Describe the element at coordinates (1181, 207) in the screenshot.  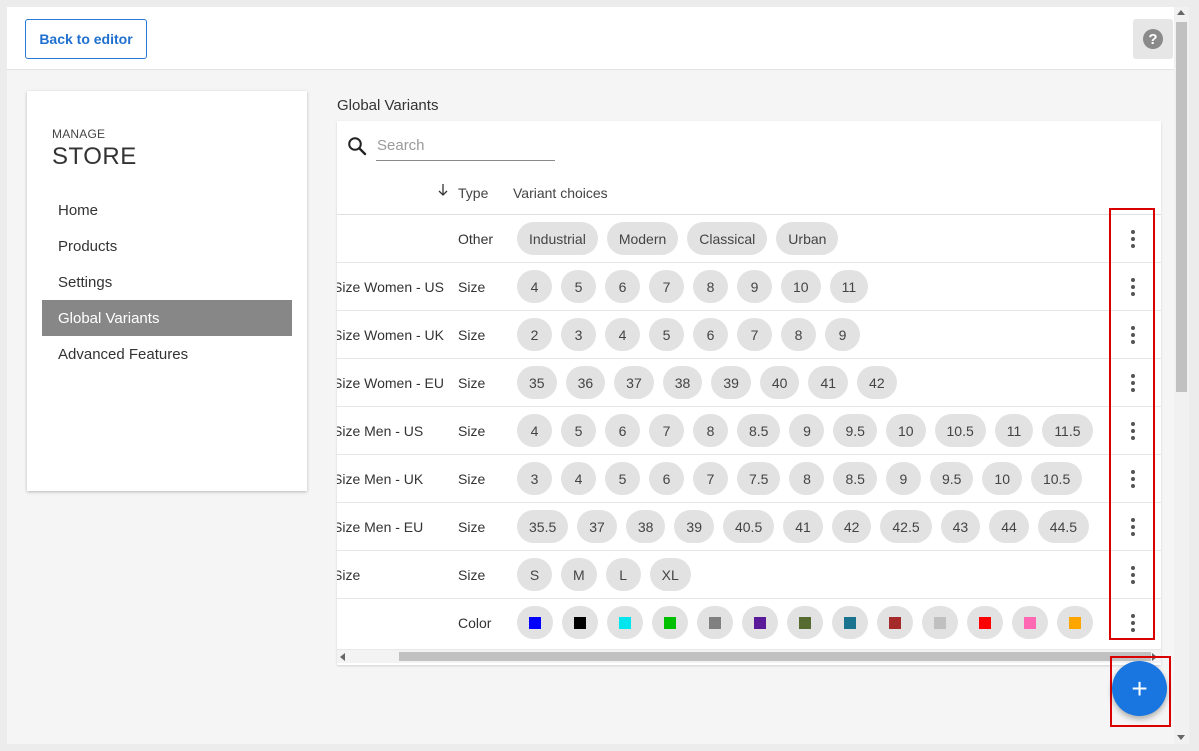
I see `vertical-scroll-thumb` at that location.